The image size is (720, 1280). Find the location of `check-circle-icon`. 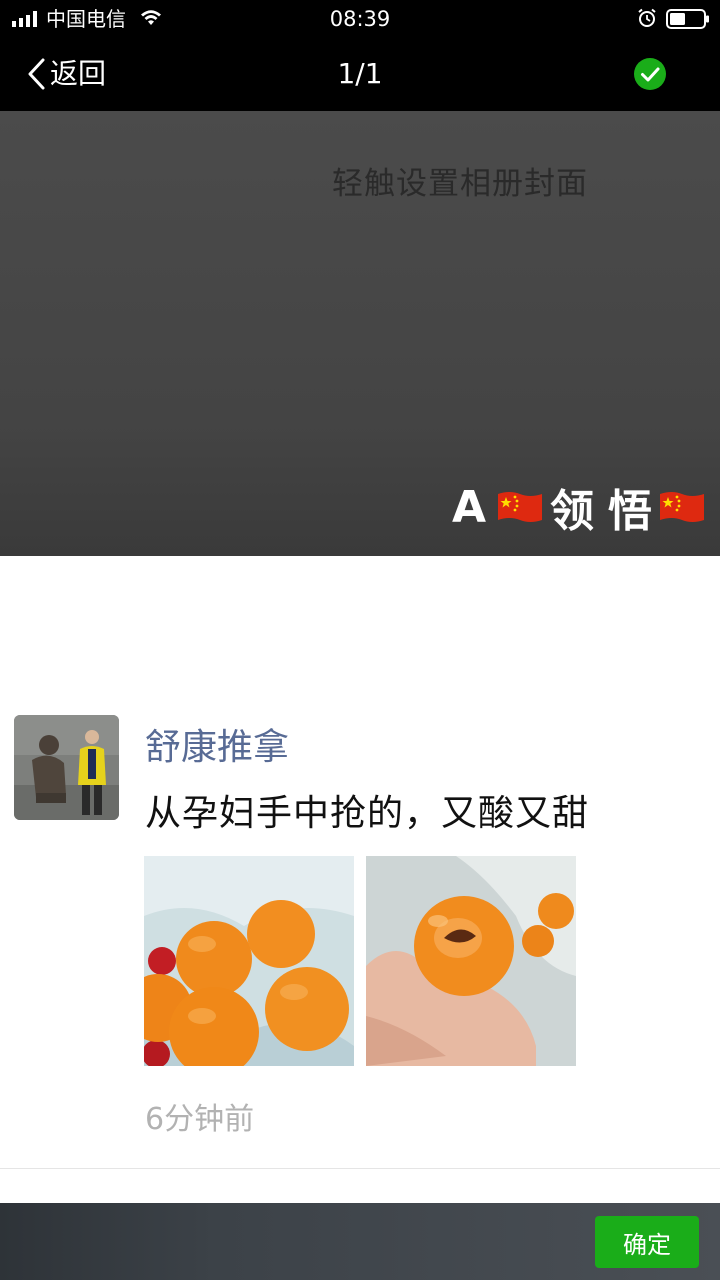

check-circle-icon is located at coordinates (650, 74).